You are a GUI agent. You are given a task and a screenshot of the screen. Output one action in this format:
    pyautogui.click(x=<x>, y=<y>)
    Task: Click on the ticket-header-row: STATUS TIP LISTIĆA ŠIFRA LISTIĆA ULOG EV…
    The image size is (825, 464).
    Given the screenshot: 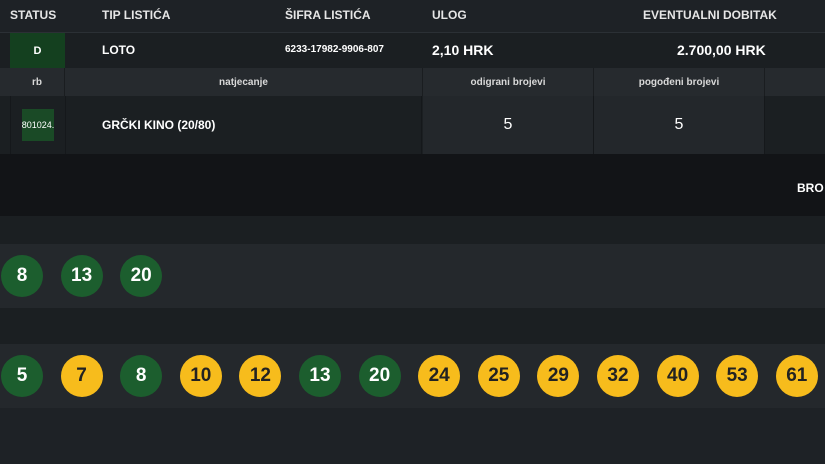 What is the action you would take?
    pyautogui.click(x=412, y=16)
    